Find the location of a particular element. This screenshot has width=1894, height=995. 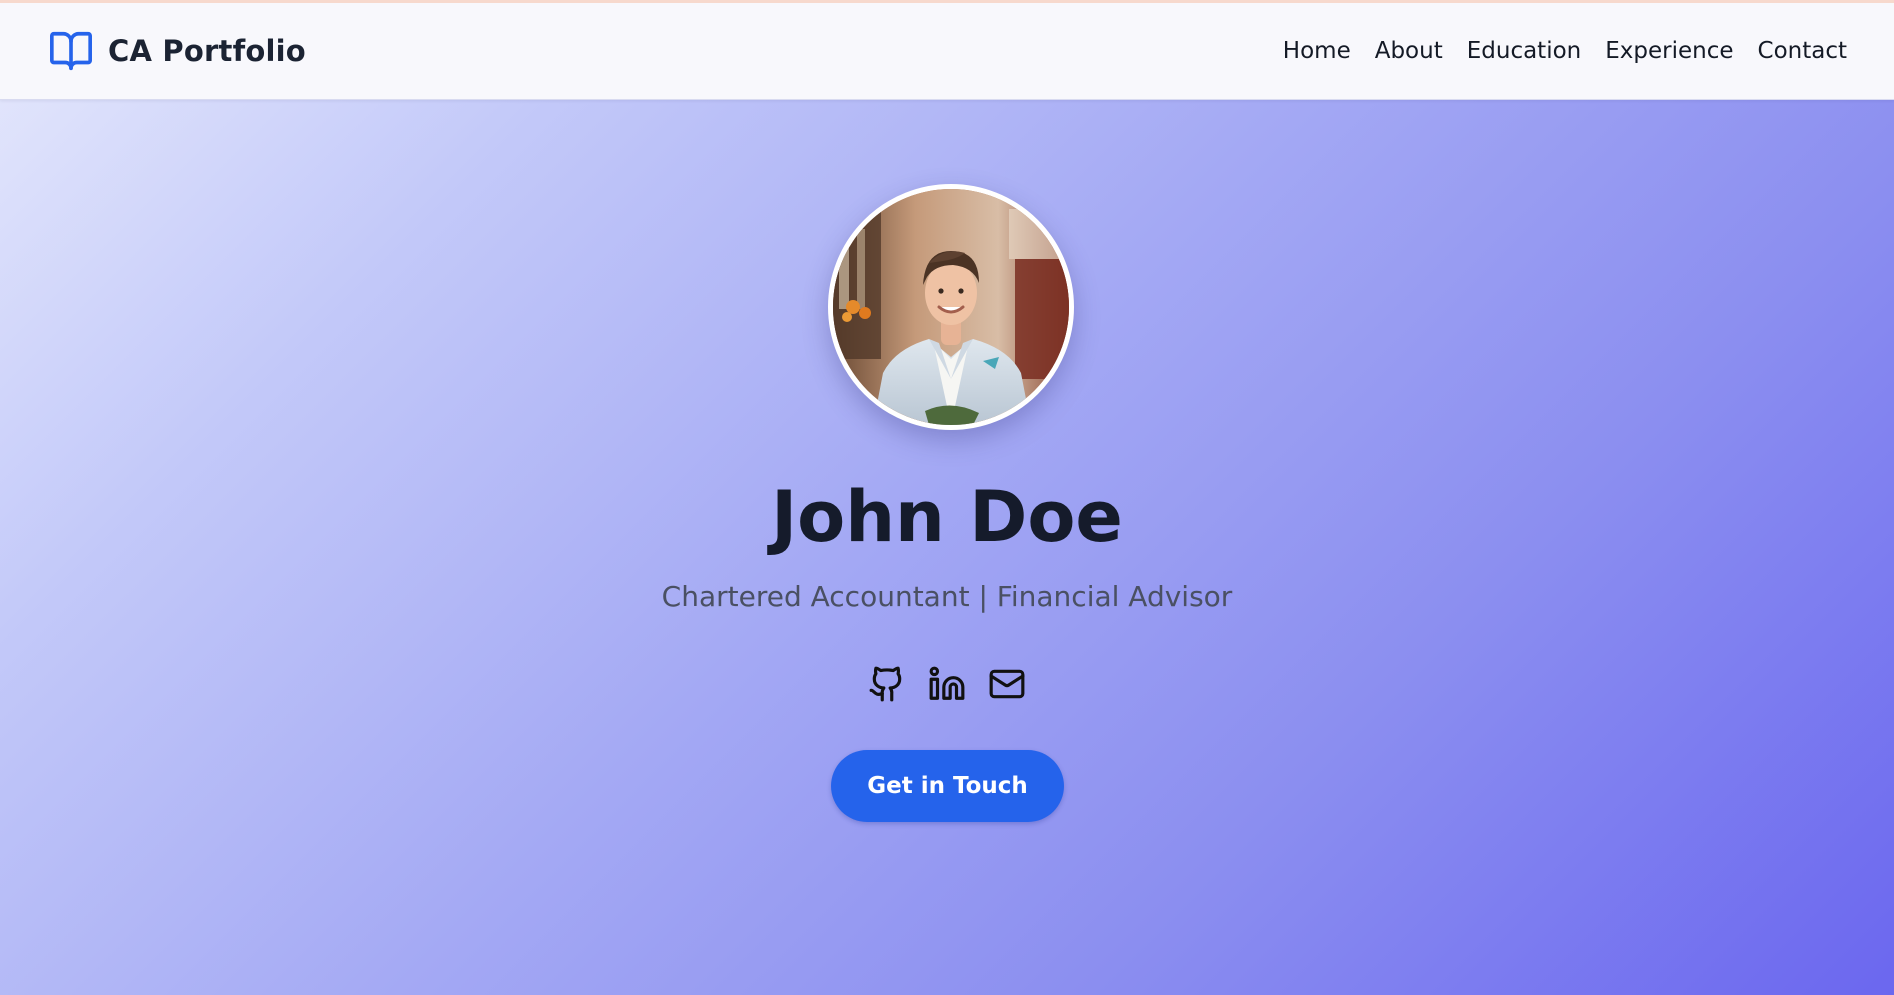

main-nav: Home About Education Experience Contact is located at coordinates (1565, 51).